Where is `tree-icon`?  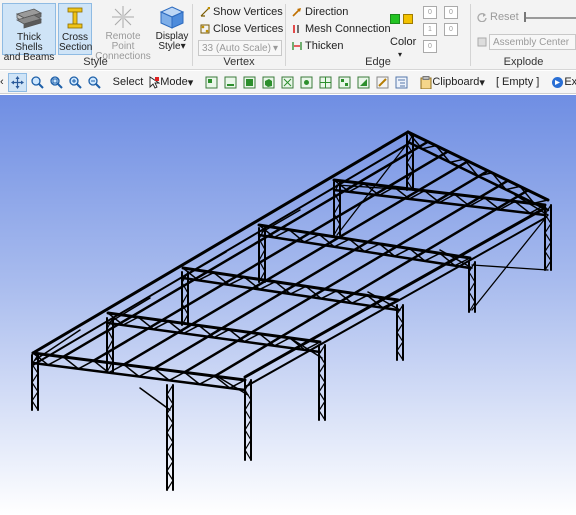
tree-icon is located at coordinates (401, 82).